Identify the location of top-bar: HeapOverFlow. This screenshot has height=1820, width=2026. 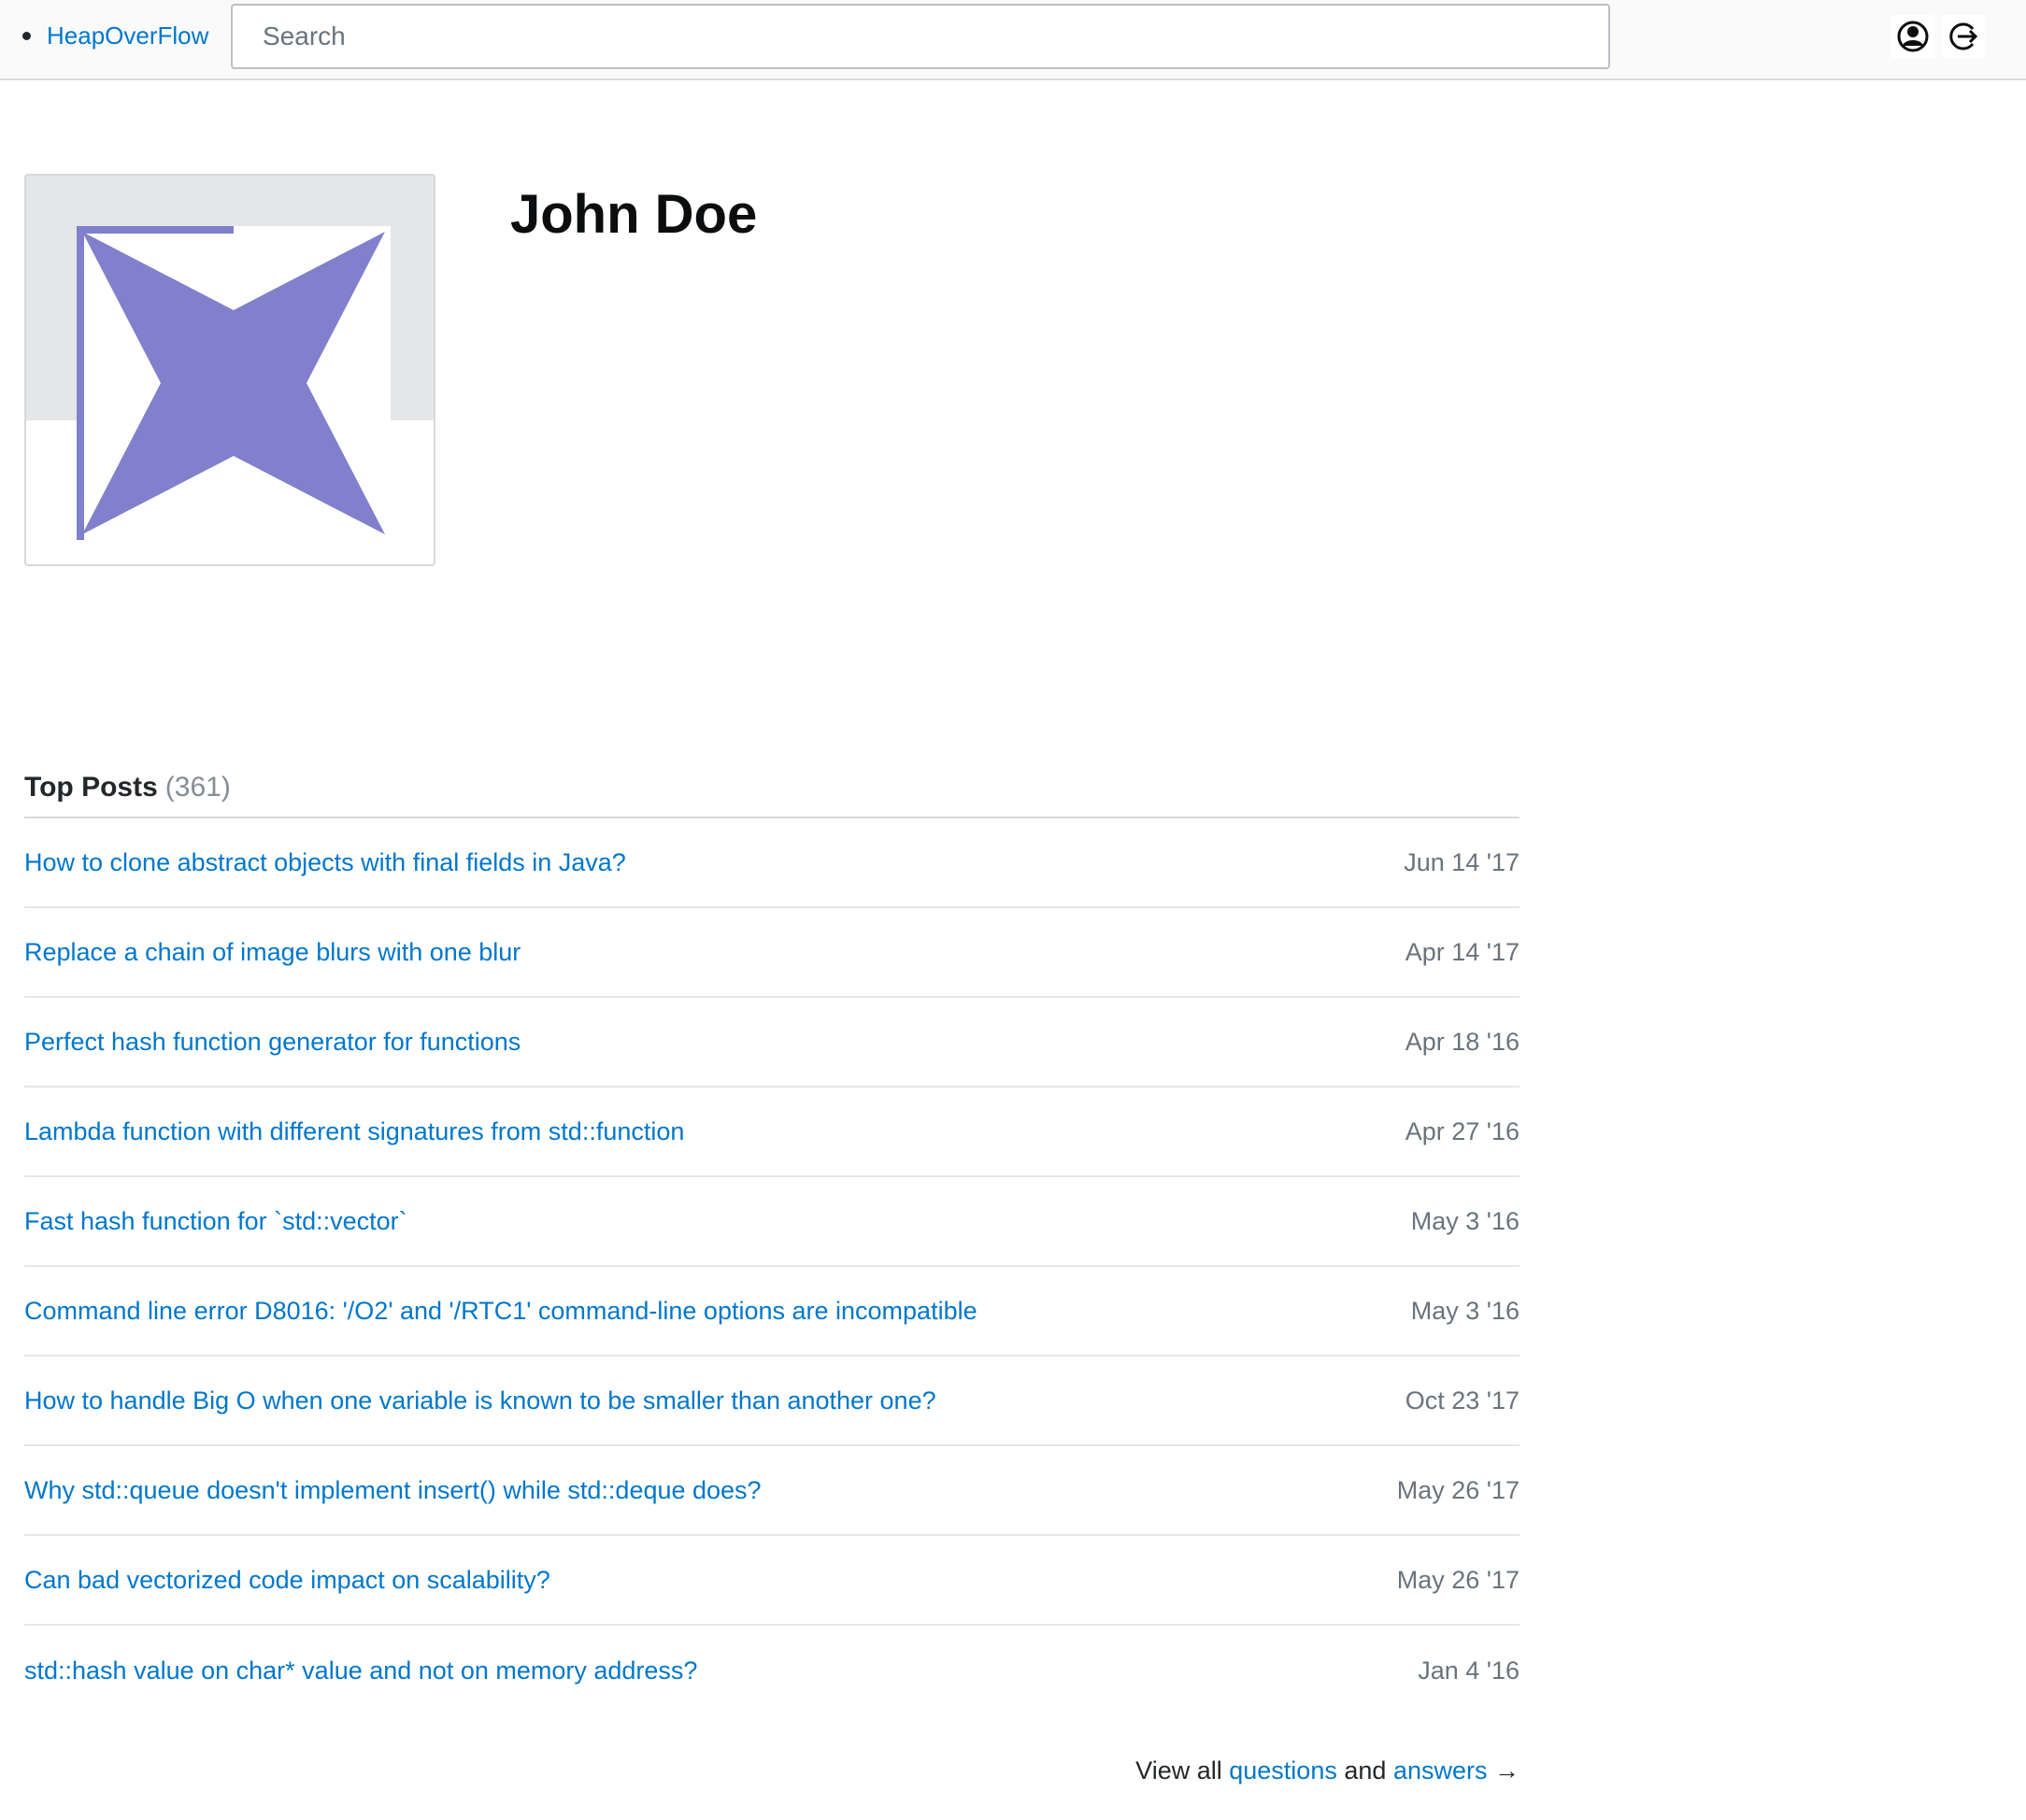
(1013, 40).